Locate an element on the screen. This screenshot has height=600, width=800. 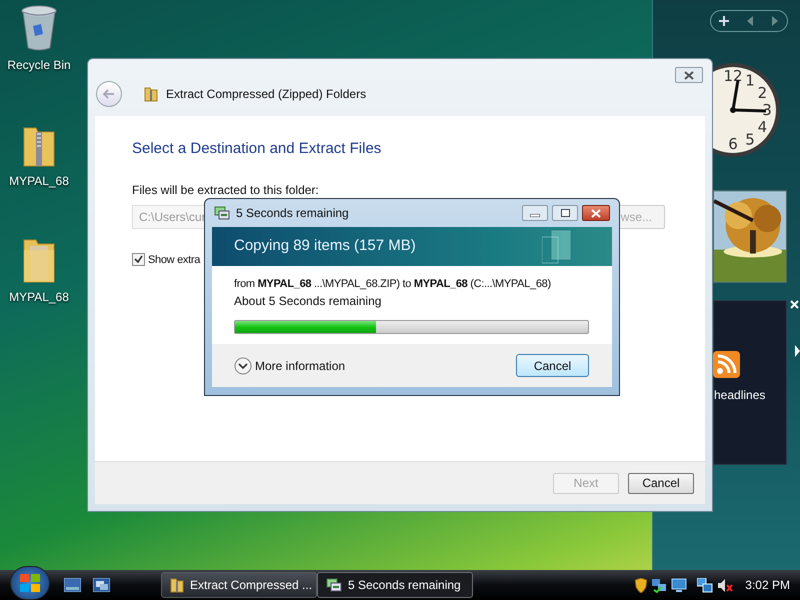
clock-numeral: 4 is located at coordinates (763, 127).